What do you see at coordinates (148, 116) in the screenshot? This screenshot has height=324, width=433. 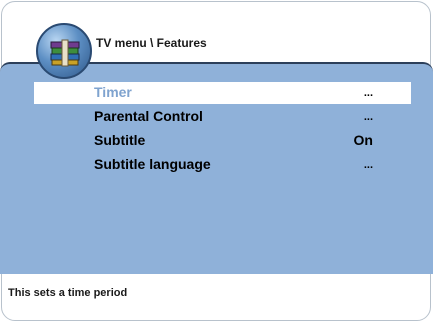 I see `menu-item-label: Parental Control` at bounding box center [148, 116].